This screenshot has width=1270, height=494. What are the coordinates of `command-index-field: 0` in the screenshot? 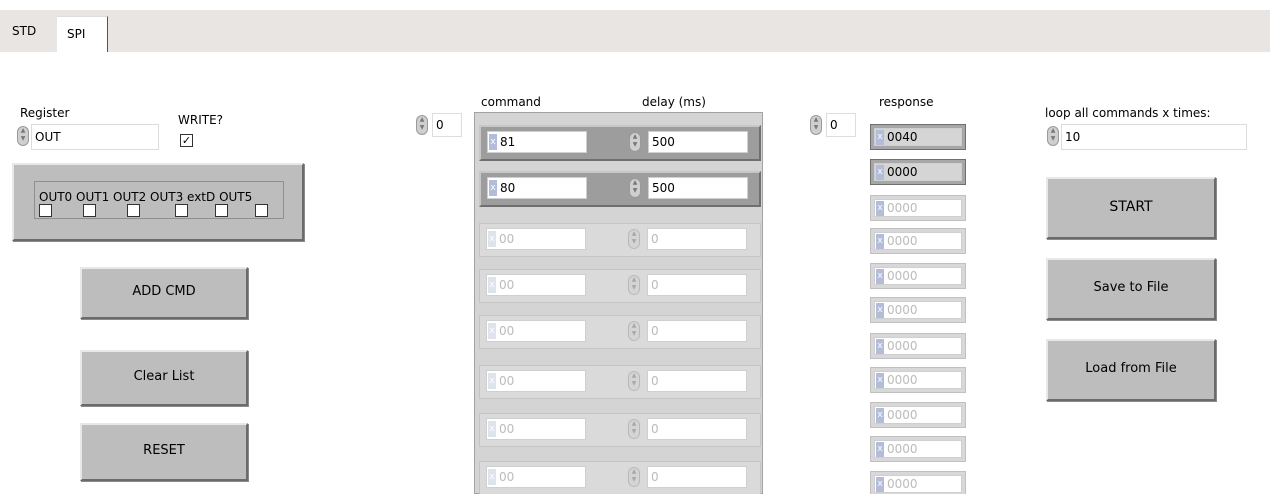 It's located at (447, 125).